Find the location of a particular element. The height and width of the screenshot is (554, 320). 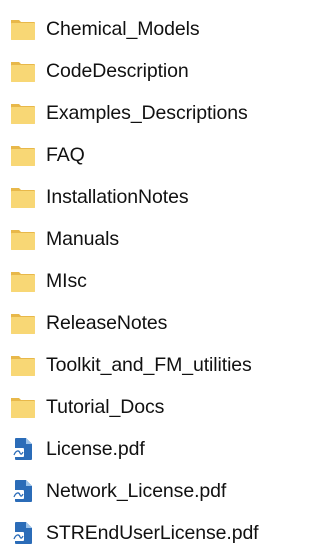

list-item-folder: FAQ is located at coordinates (150, 155).